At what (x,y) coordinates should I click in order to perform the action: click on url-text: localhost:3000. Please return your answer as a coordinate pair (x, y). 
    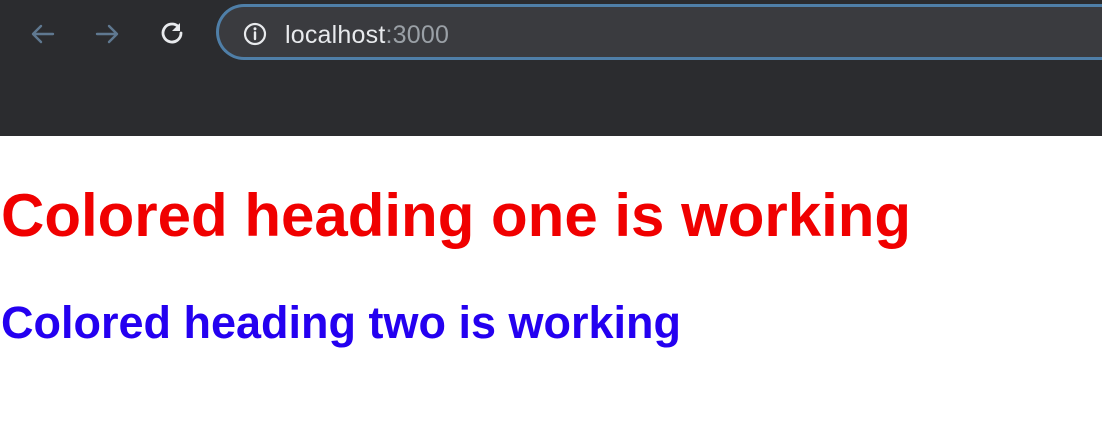
    Looking at the image, I should click on (367, 35).